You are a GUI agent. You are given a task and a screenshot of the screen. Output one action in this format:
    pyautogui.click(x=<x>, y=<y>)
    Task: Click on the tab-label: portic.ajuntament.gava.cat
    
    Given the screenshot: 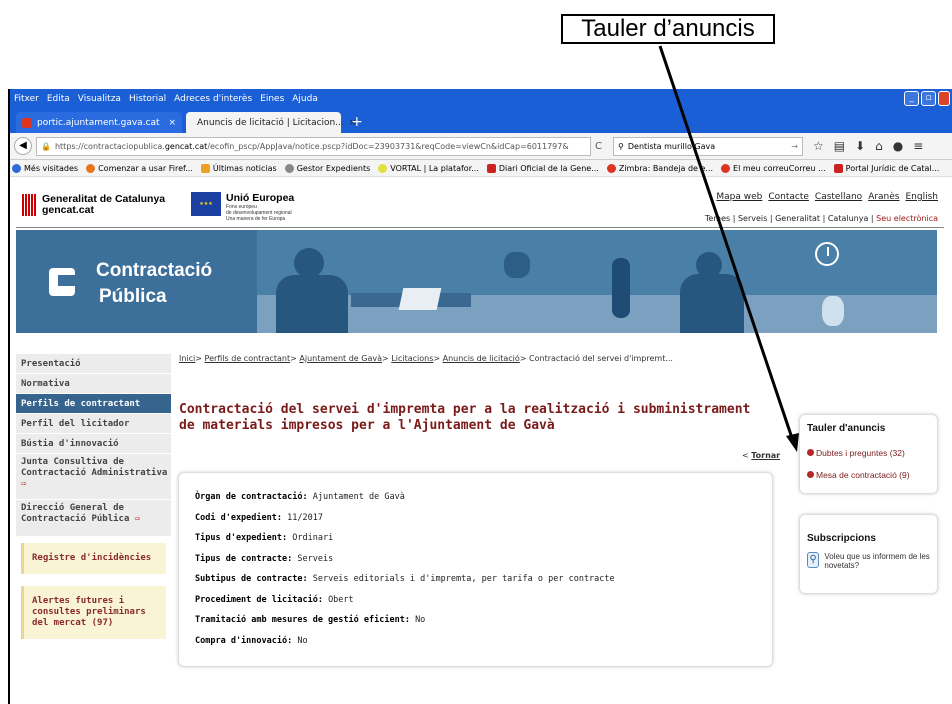 What is the action you would take?
    pyautogui.click(x=98, y=122)
    